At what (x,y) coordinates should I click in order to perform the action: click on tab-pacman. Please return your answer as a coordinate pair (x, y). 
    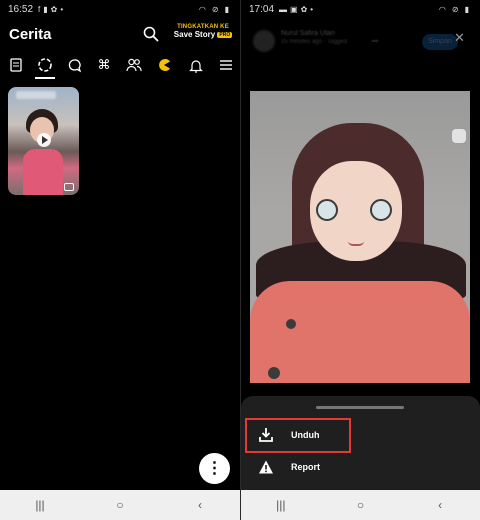
    Looking at the image, I should click on (164, 65).